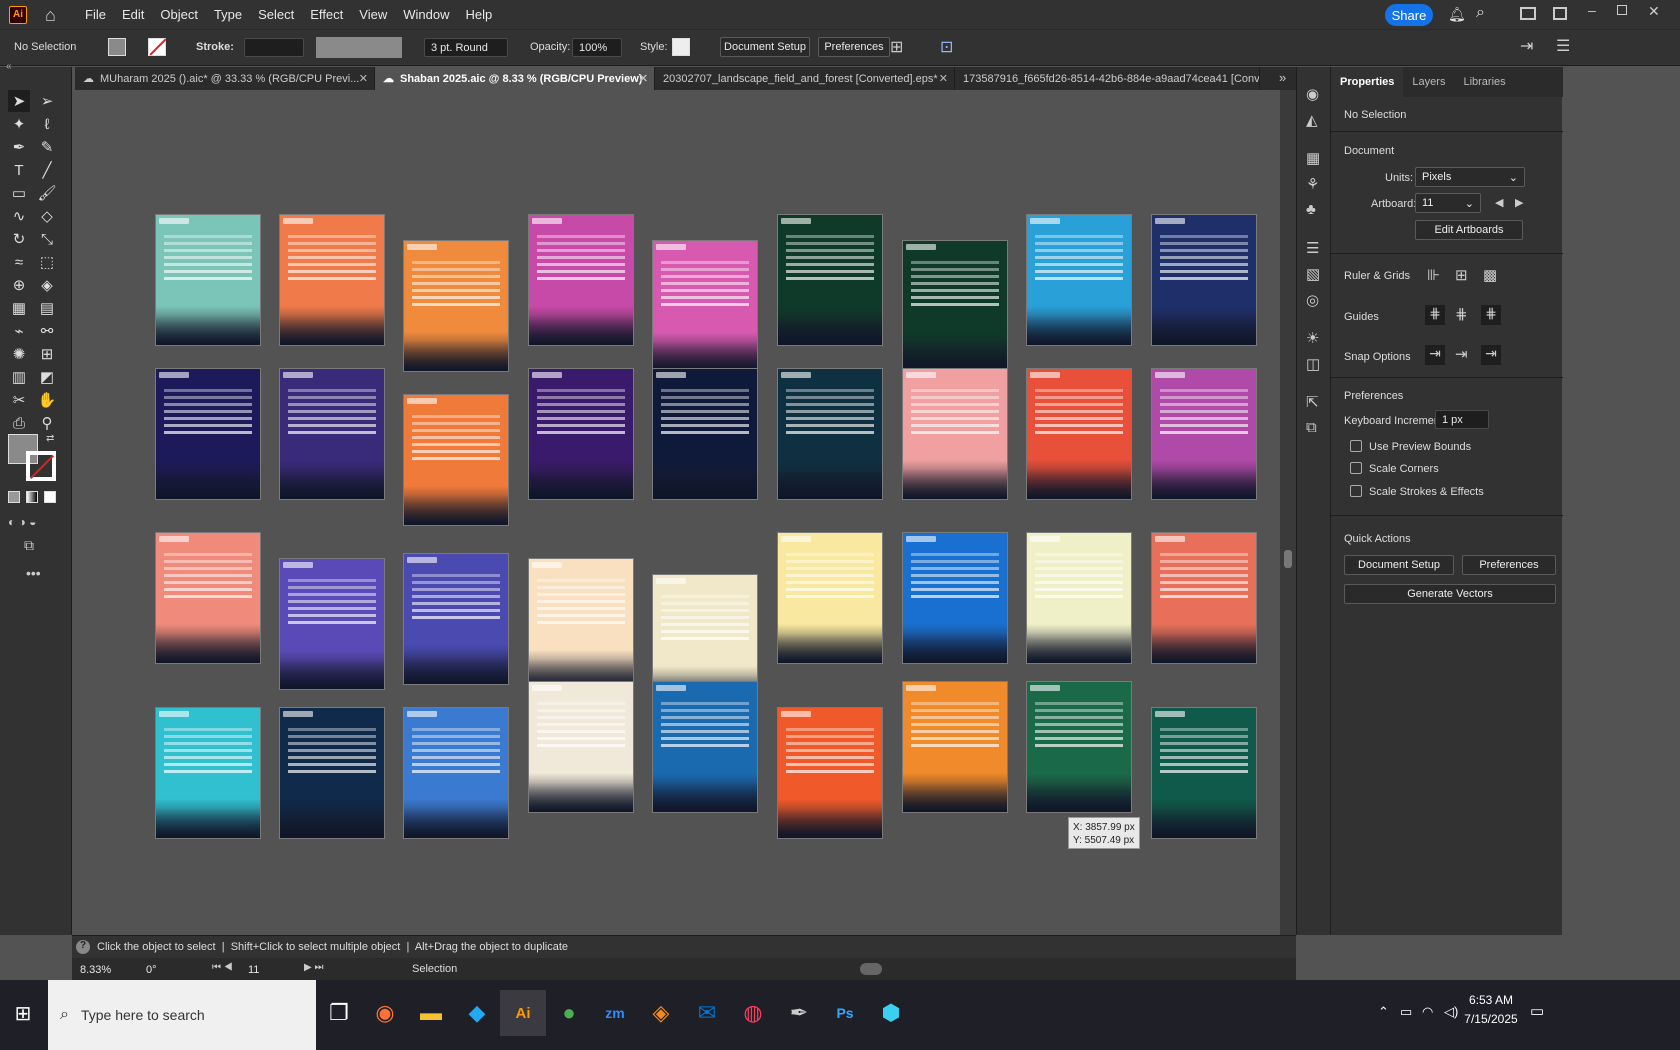 Image resolution: width=1680 pixels, height=1050 pixels. Describe the element at coordinates (1435, 355) in the screenshot. I see `snap-point-icon: ⇥` at that location.